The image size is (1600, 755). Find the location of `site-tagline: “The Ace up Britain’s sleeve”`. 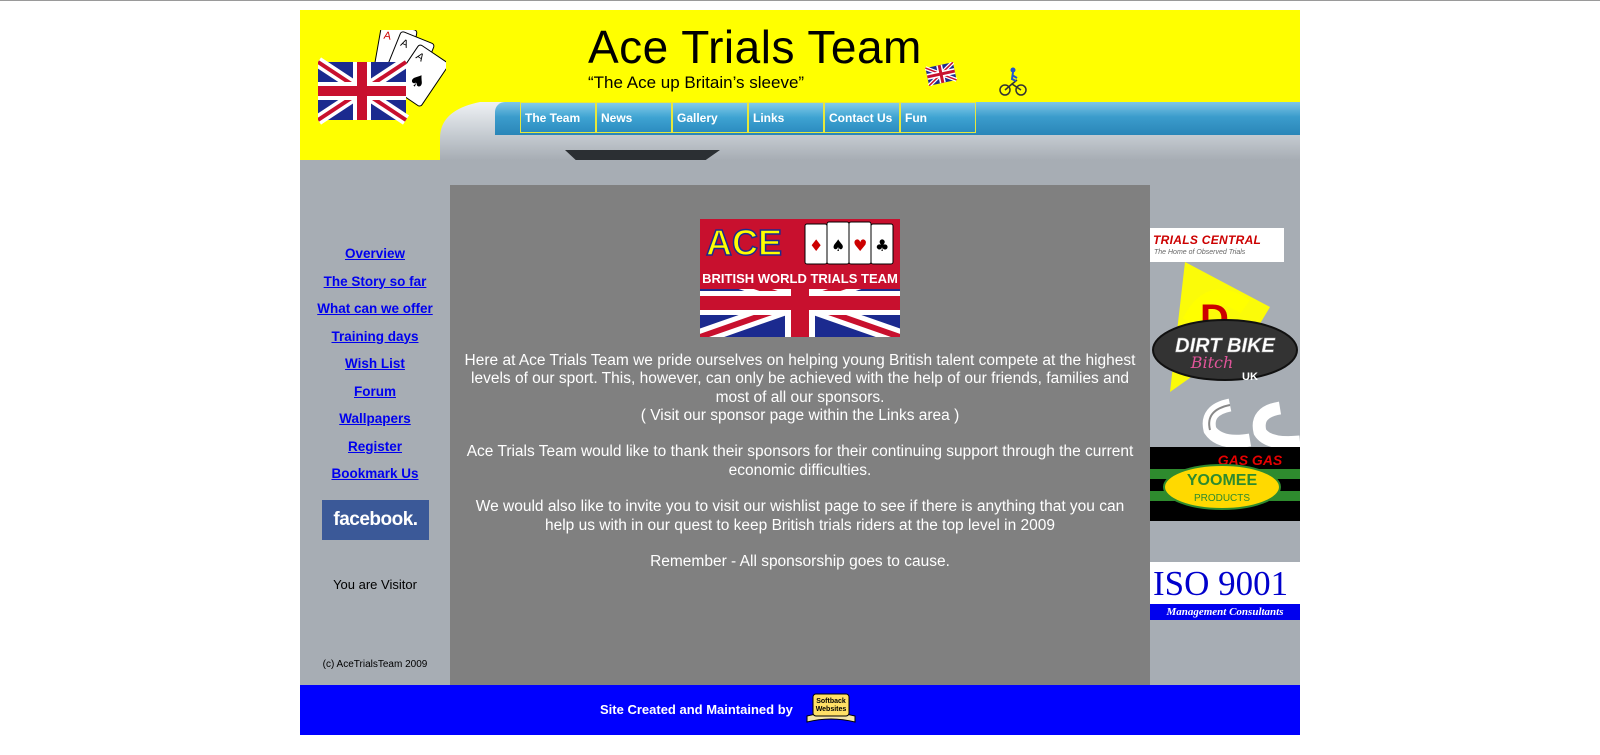

site-tagline: “The Ace up Britain’s sleeve” is located at coordinates (696, 82).